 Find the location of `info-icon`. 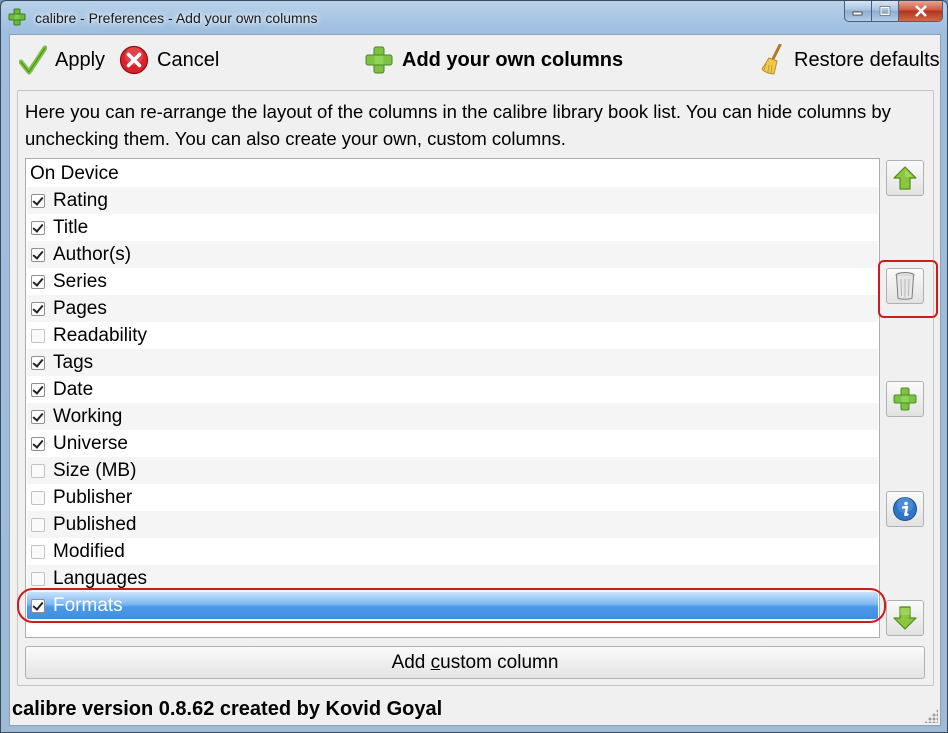

info-icon is located at coordinates (905, 509).